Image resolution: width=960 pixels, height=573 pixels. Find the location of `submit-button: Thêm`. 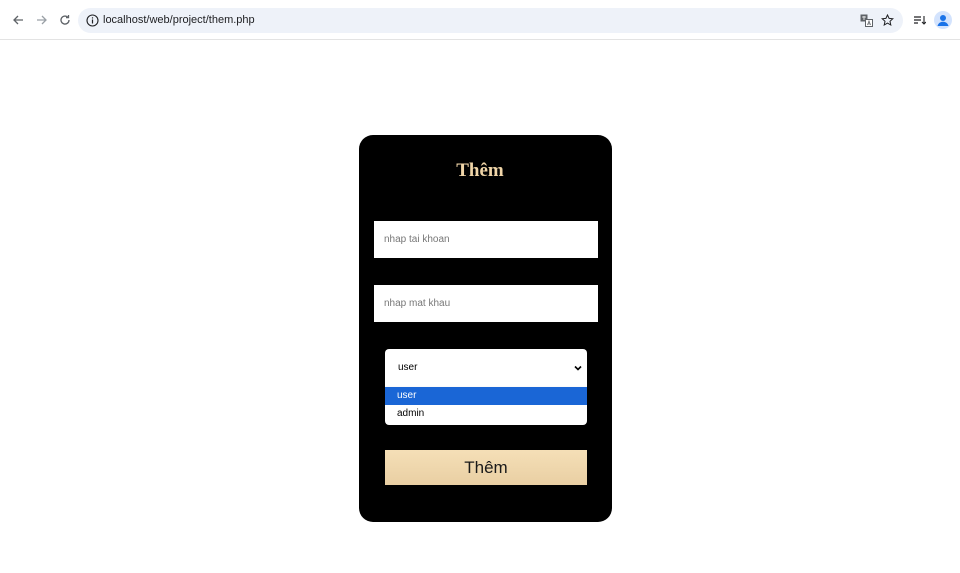

submit-button: Thêm is located at coordinates (486, 467).